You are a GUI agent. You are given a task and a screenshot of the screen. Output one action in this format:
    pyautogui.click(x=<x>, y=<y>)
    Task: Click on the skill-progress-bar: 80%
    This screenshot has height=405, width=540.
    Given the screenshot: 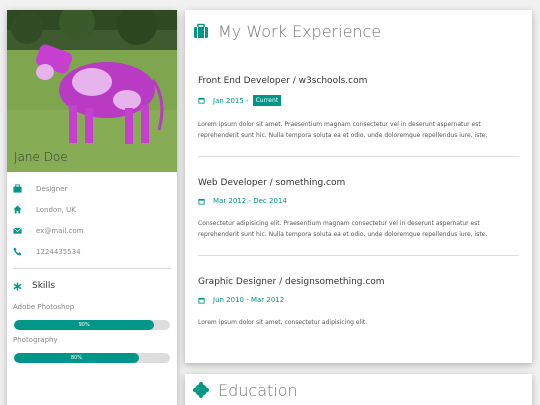 What is the action you would take?
    pyautogui.click(x=92, y=358)
    